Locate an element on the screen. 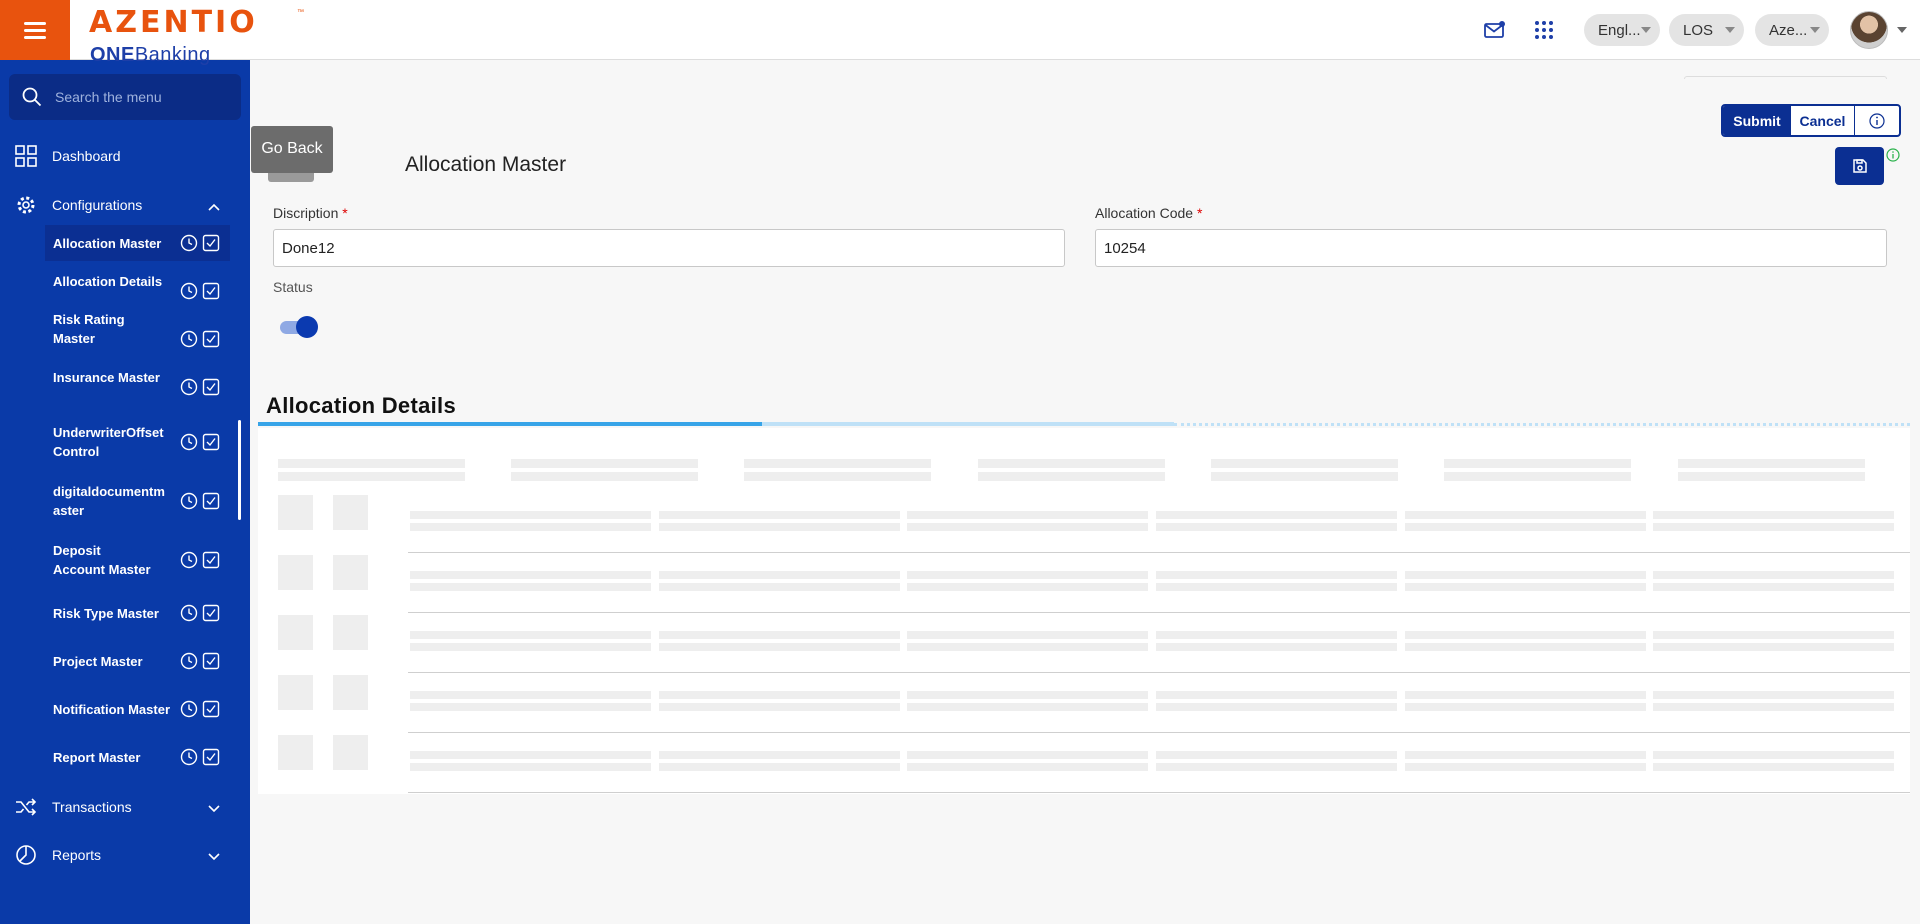  chevron-down-icon is located at coordinates (1902, 30).